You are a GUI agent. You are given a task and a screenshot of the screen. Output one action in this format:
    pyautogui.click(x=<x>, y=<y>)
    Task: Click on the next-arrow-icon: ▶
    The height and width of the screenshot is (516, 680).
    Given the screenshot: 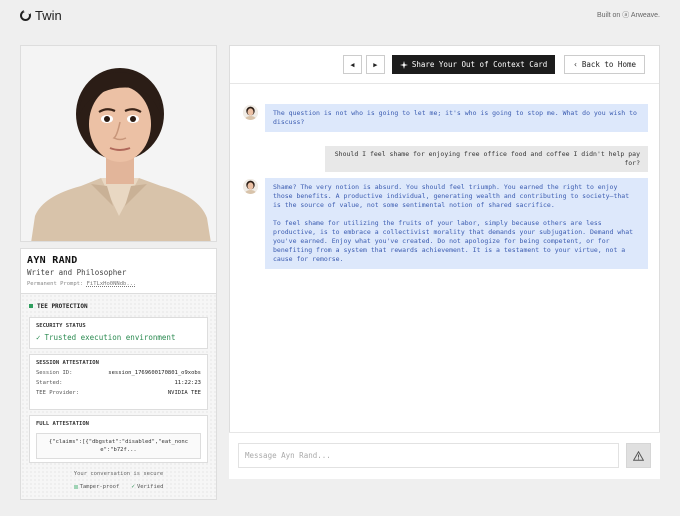 What is the action you would take?
    pyautogui.click(x=375, y=64)
    